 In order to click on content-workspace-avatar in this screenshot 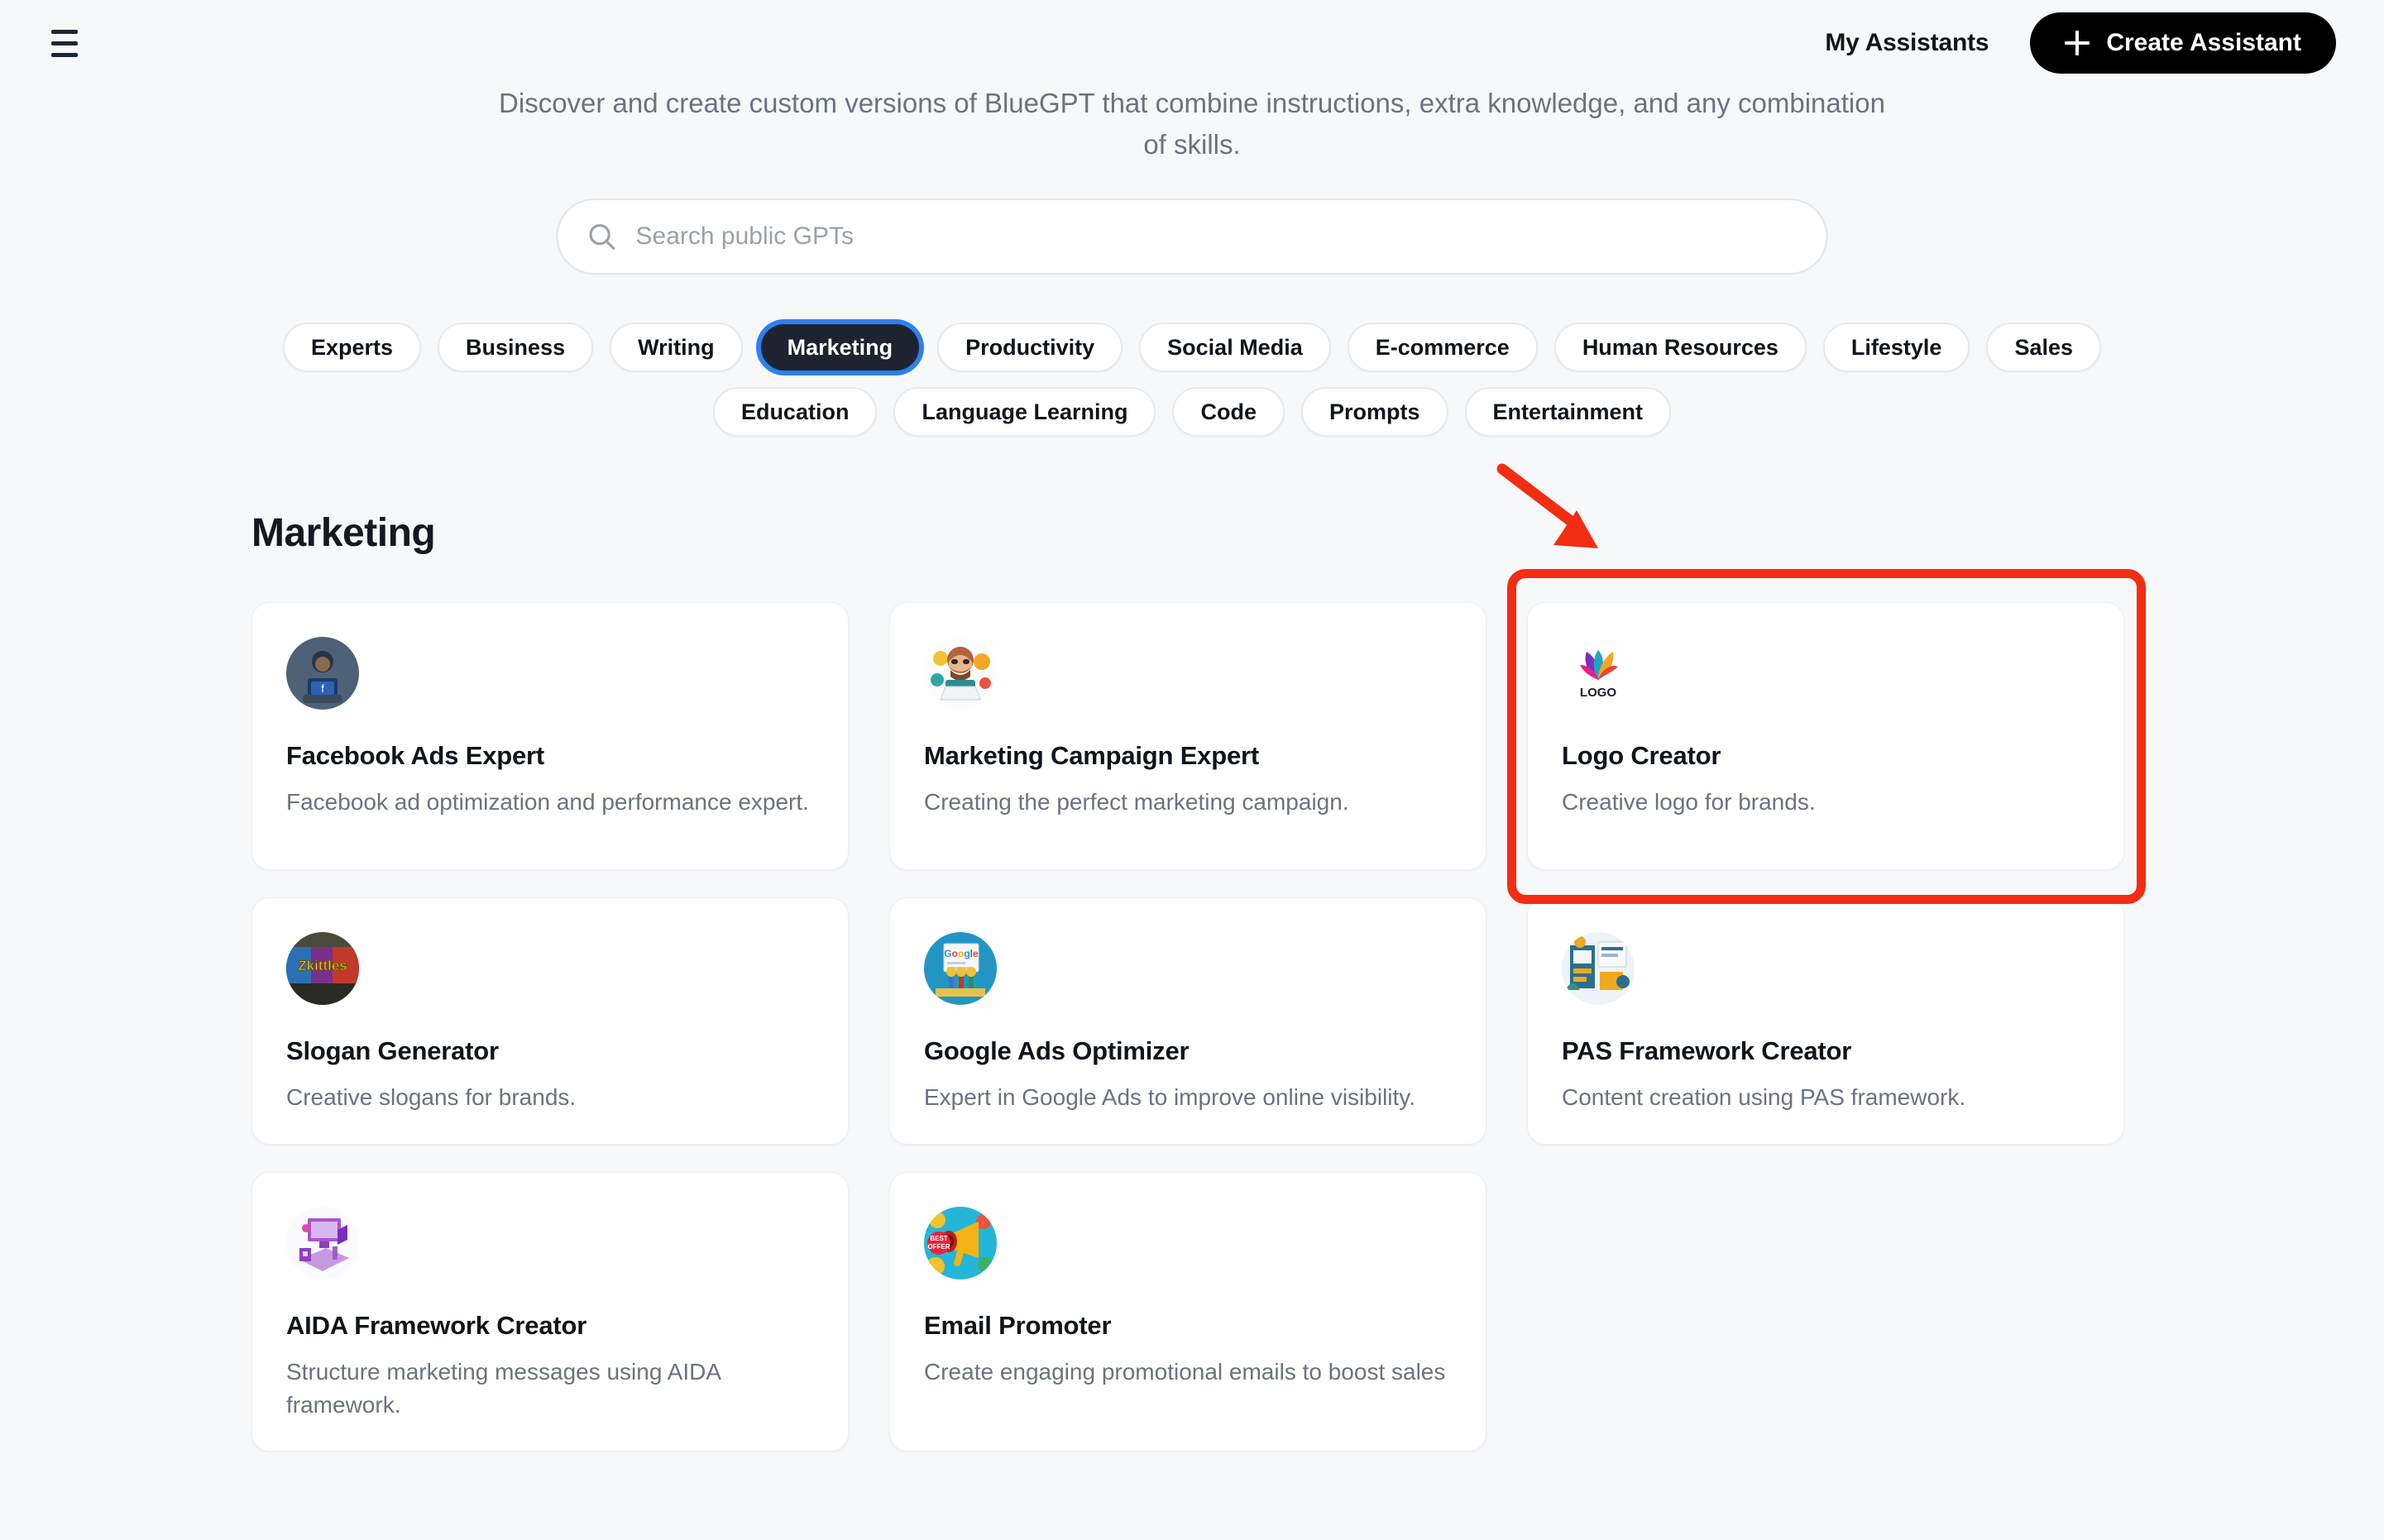, I will do `click(1598, 968)`.